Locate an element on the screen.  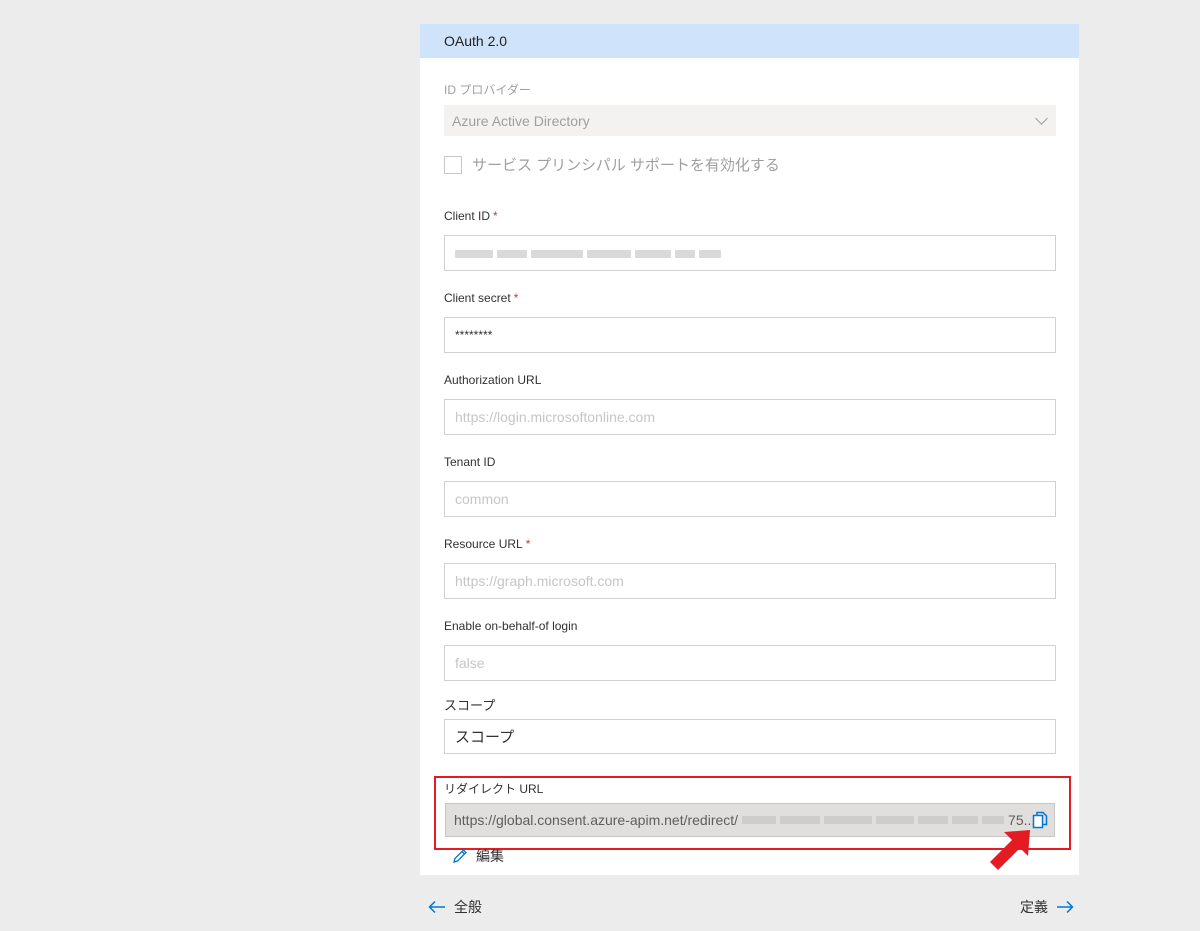
client-id-field: Client ID * is located at coordinates (750, 239).